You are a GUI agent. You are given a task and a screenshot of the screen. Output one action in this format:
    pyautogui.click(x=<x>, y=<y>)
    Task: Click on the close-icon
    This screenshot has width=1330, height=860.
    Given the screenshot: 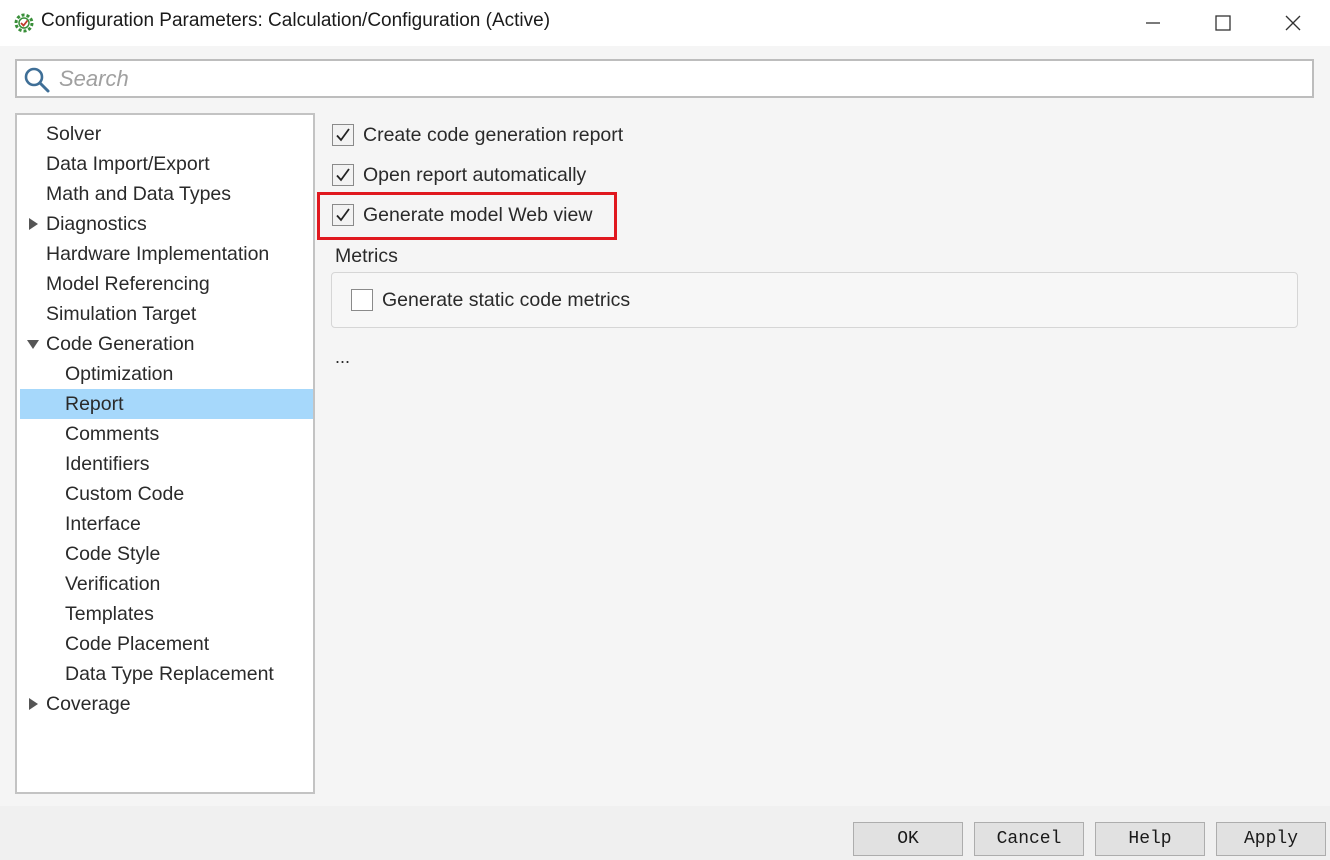 What is the action you would take?
    pyautogui.click(x=1293, y=23)
    